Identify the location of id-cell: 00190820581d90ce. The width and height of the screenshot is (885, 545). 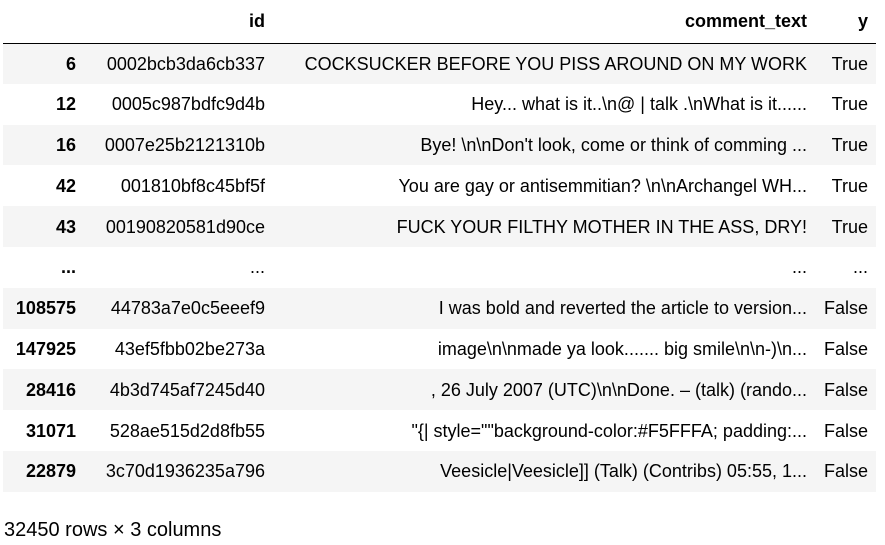
(178, 226).